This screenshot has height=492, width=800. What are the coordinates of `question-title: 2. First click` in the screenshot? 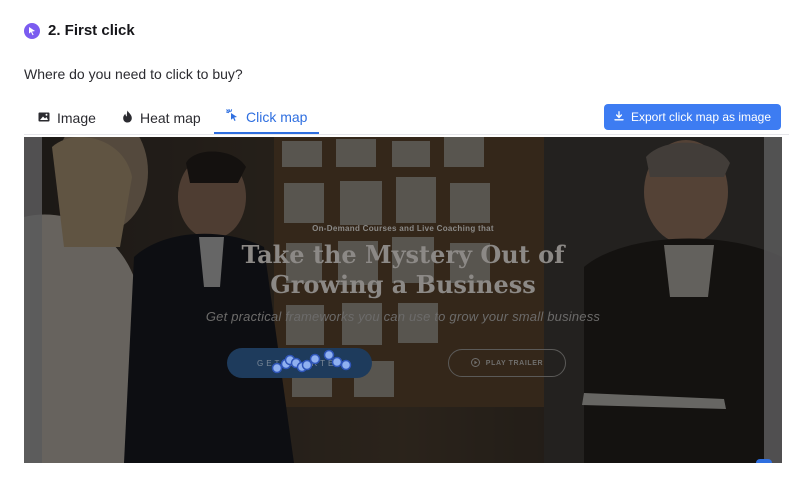 It's located at (91, 30).